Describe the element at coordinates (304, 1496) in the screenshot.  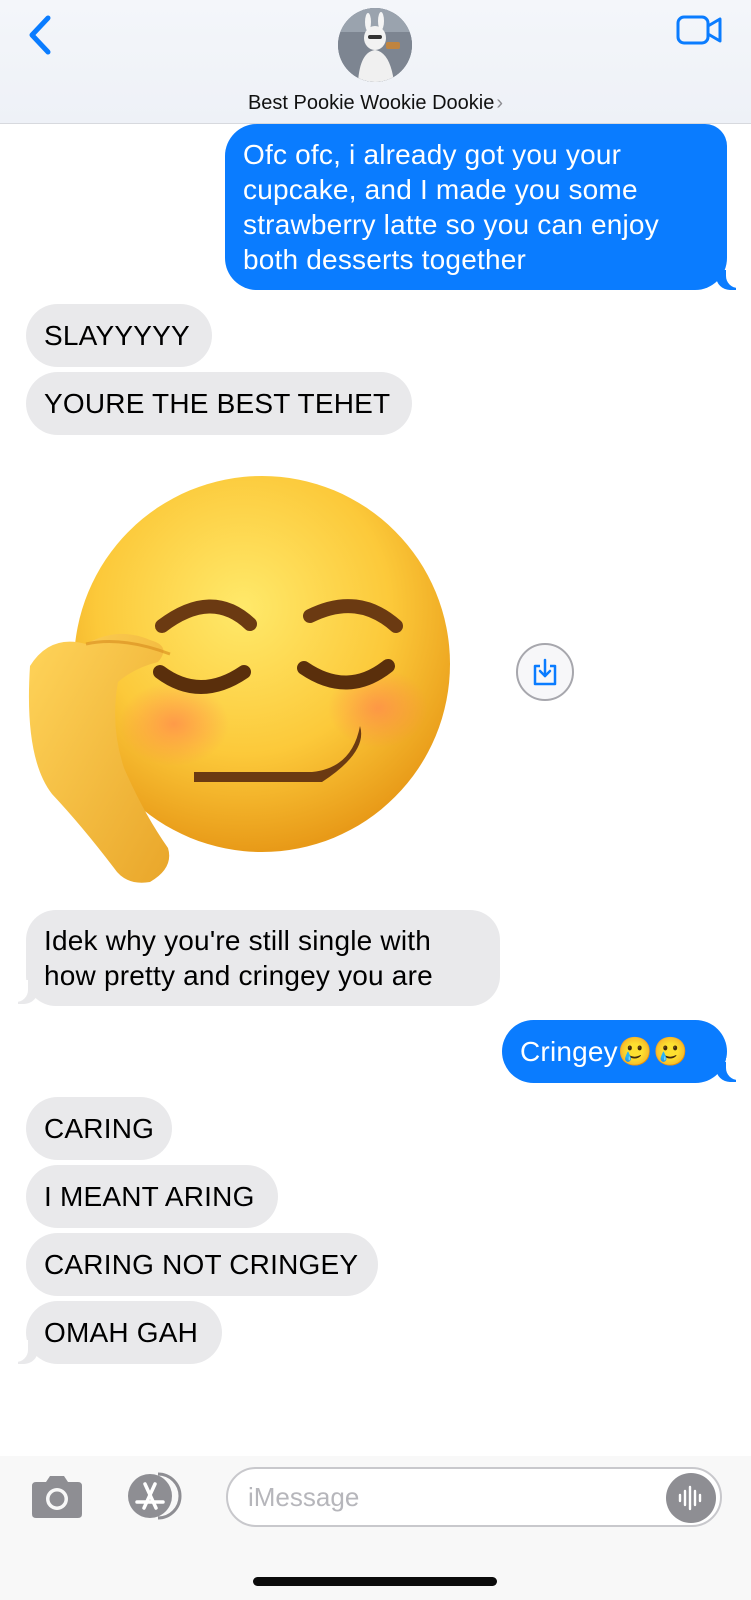
I see `message-input-placeholder: iMessage` at that location.